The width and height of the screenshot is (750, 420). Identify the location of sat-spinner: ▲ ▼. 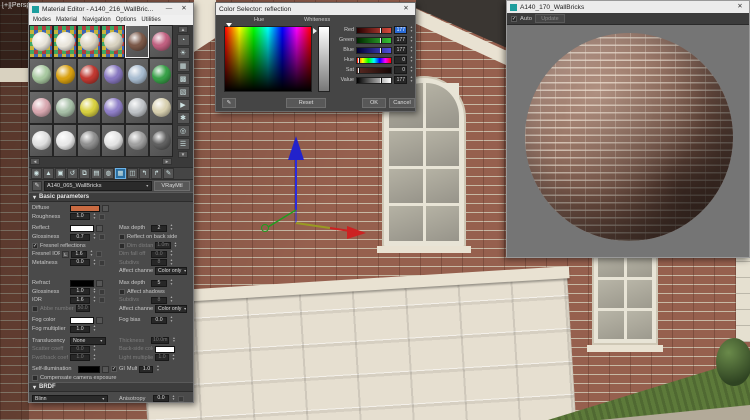
(411, 69).